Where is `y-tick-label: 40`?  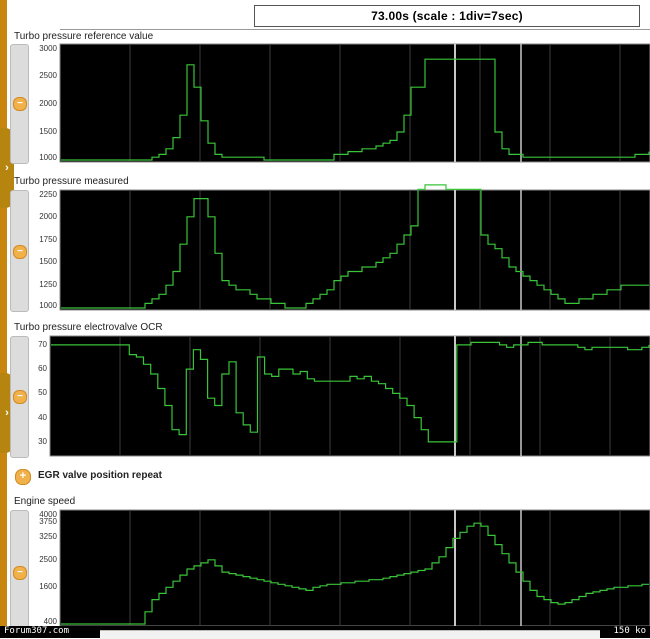
y-tick-label: 40 is located at coordinates (42, 417).